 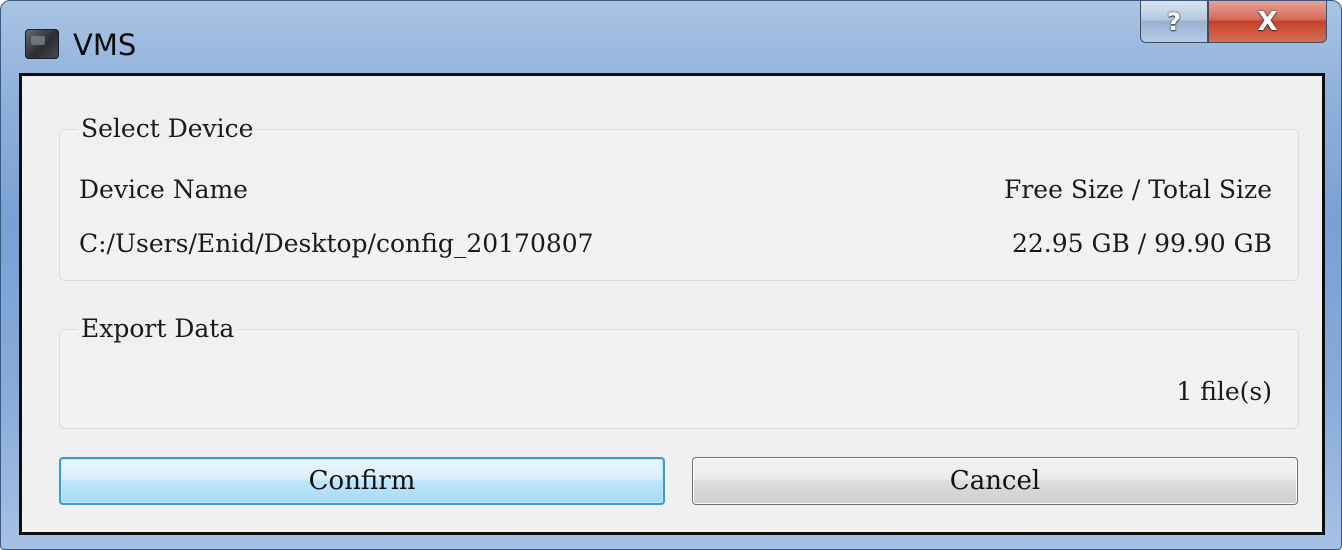 What do you see at coordinates (105, 45) in the screenshot?
I see `window-title: VMS` at bounding box center [105, 45].